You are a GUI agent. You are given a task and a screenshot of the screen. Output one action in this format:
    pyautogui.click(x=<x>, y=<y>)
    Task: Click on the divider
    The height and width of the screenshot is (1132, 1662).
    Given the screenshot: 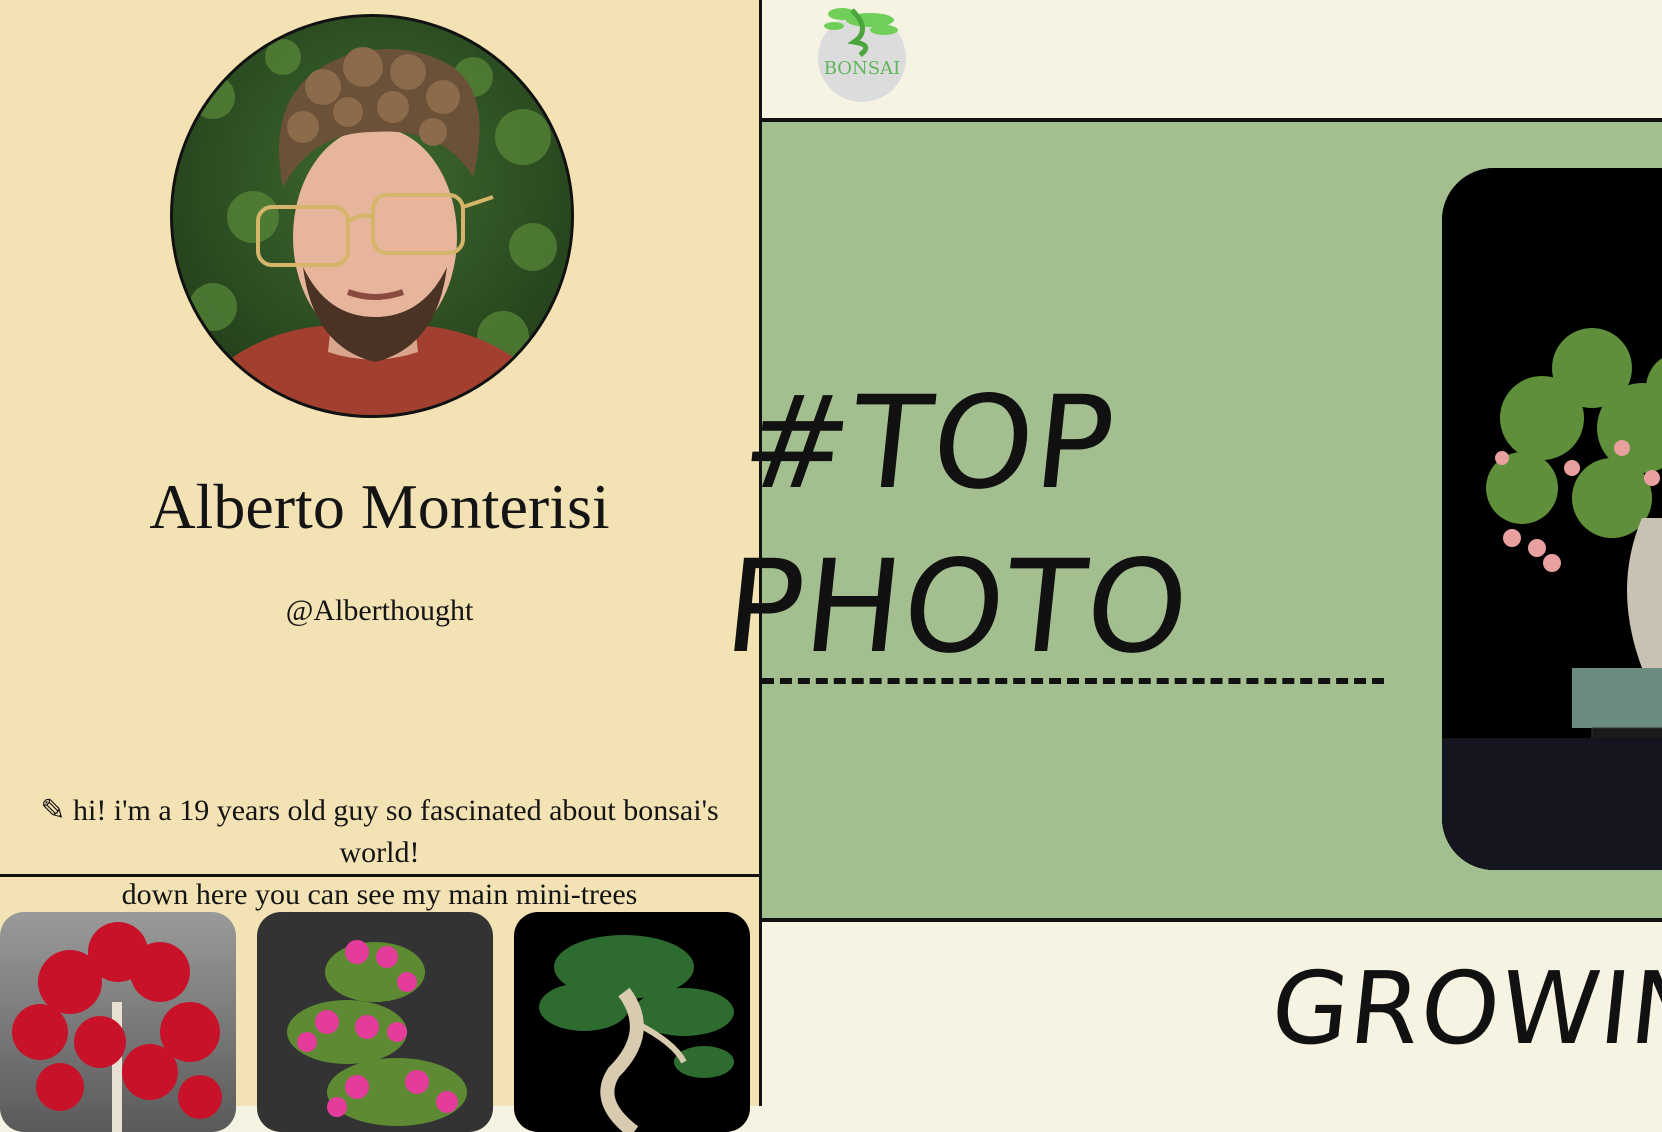 What is the action you would take?
    pyautogui.click(x=379, y=875)
    